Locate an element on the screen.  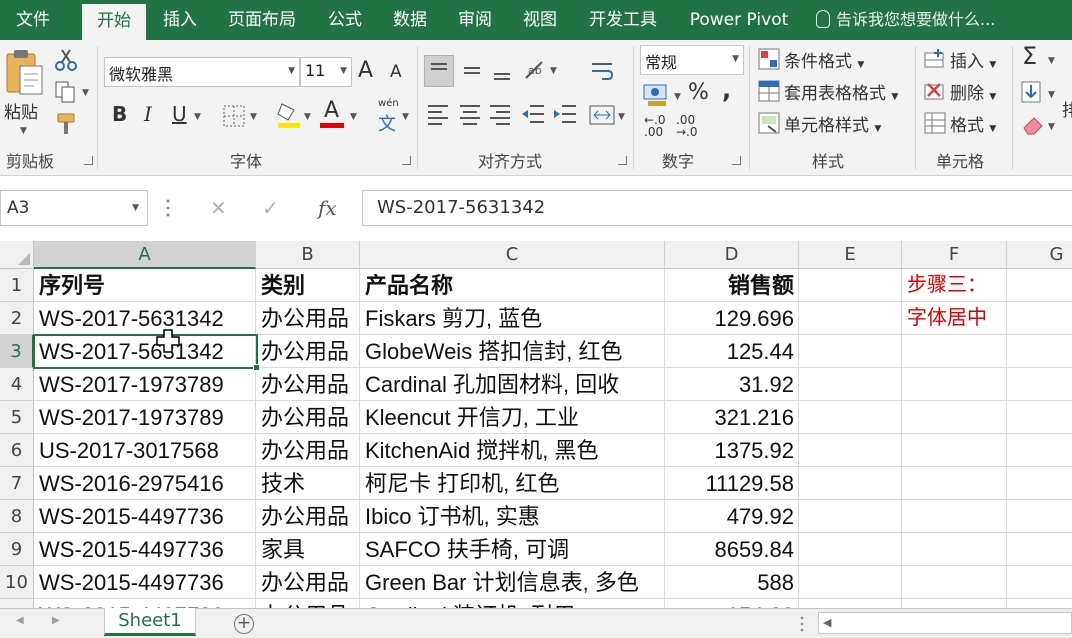
cell-b8: 办公用品 is located at coordinates (308, 516).